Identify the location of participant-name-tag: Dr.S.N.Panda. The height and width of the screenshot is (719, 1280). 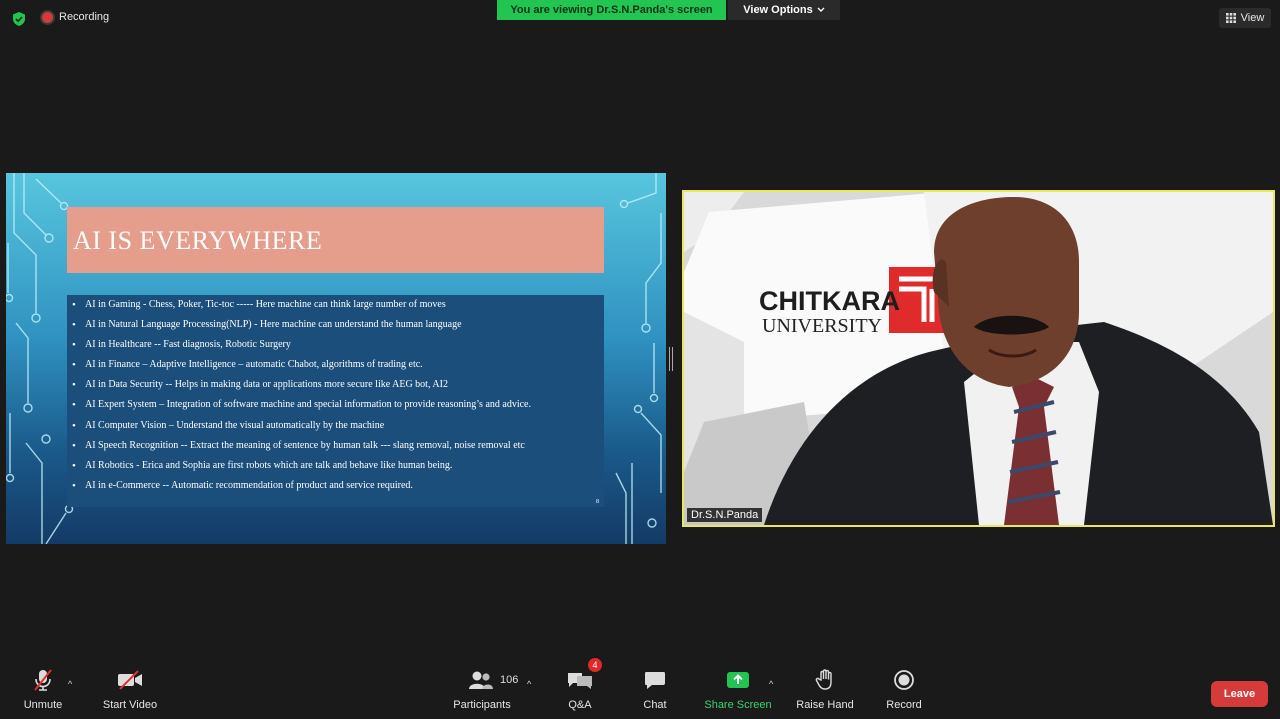
(725, 515).